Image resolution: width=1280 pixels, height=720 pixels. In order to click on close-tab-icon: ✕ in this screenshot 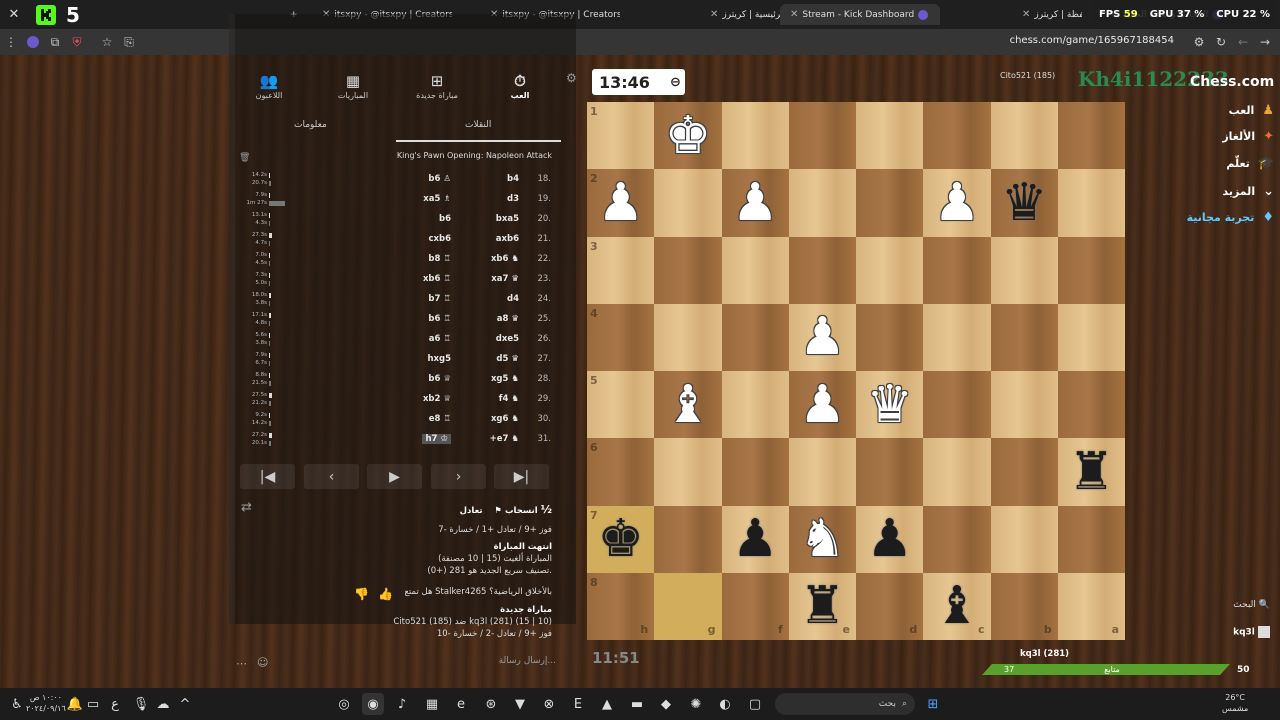, I will do `click(714, 14)`.